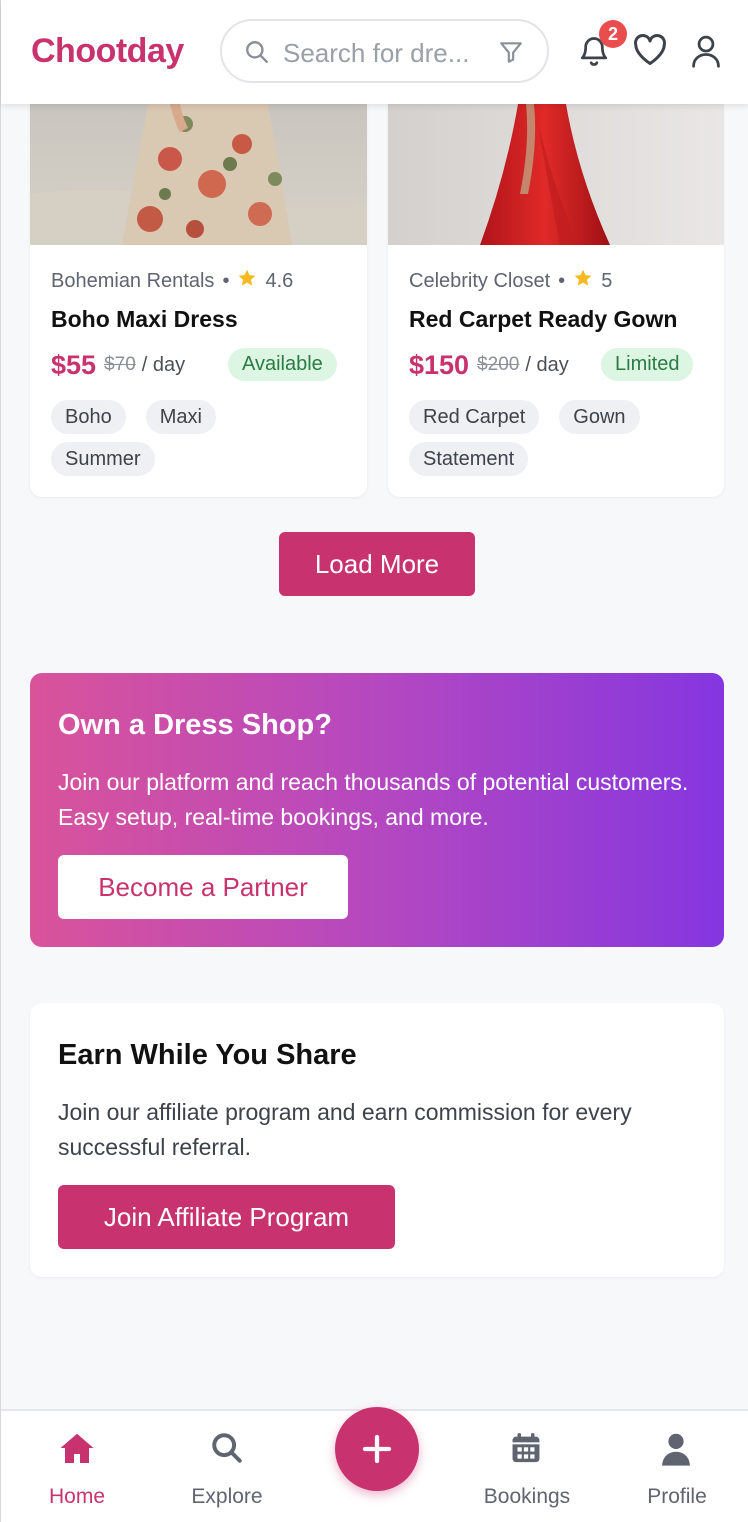  What do you see at coordinates (103, 459) in the screenshot?
I see `tag: Summer` at bounding box center [103, 459].